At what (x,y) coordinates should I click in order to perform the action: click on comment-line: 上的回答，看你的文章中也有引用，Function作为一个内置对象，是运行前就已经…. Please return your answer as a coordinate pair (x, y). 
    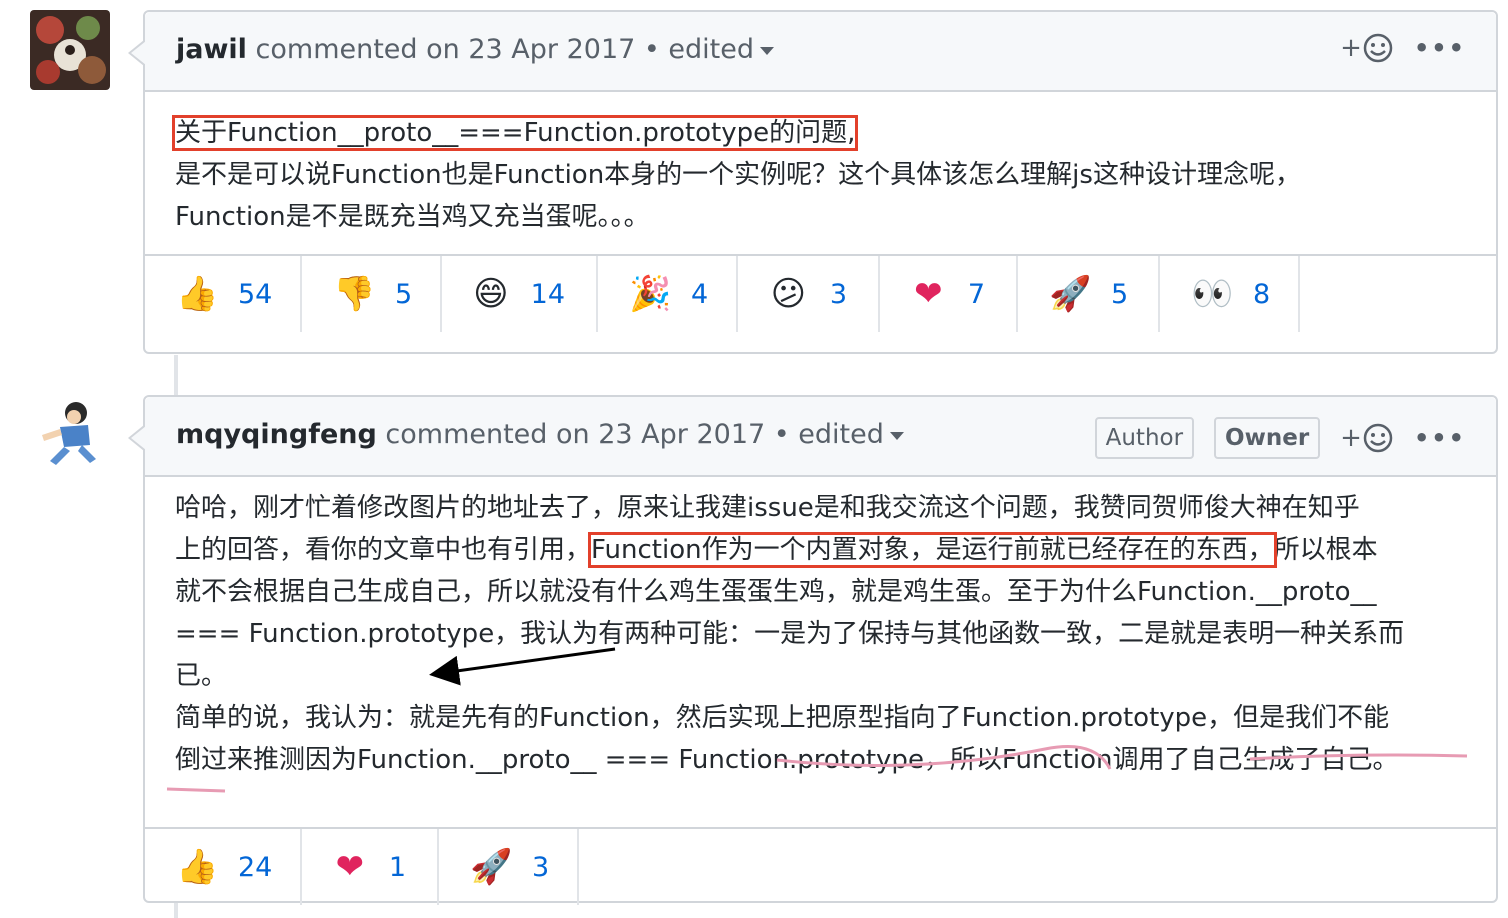
    Looking at the image, I should click on (820, 550).